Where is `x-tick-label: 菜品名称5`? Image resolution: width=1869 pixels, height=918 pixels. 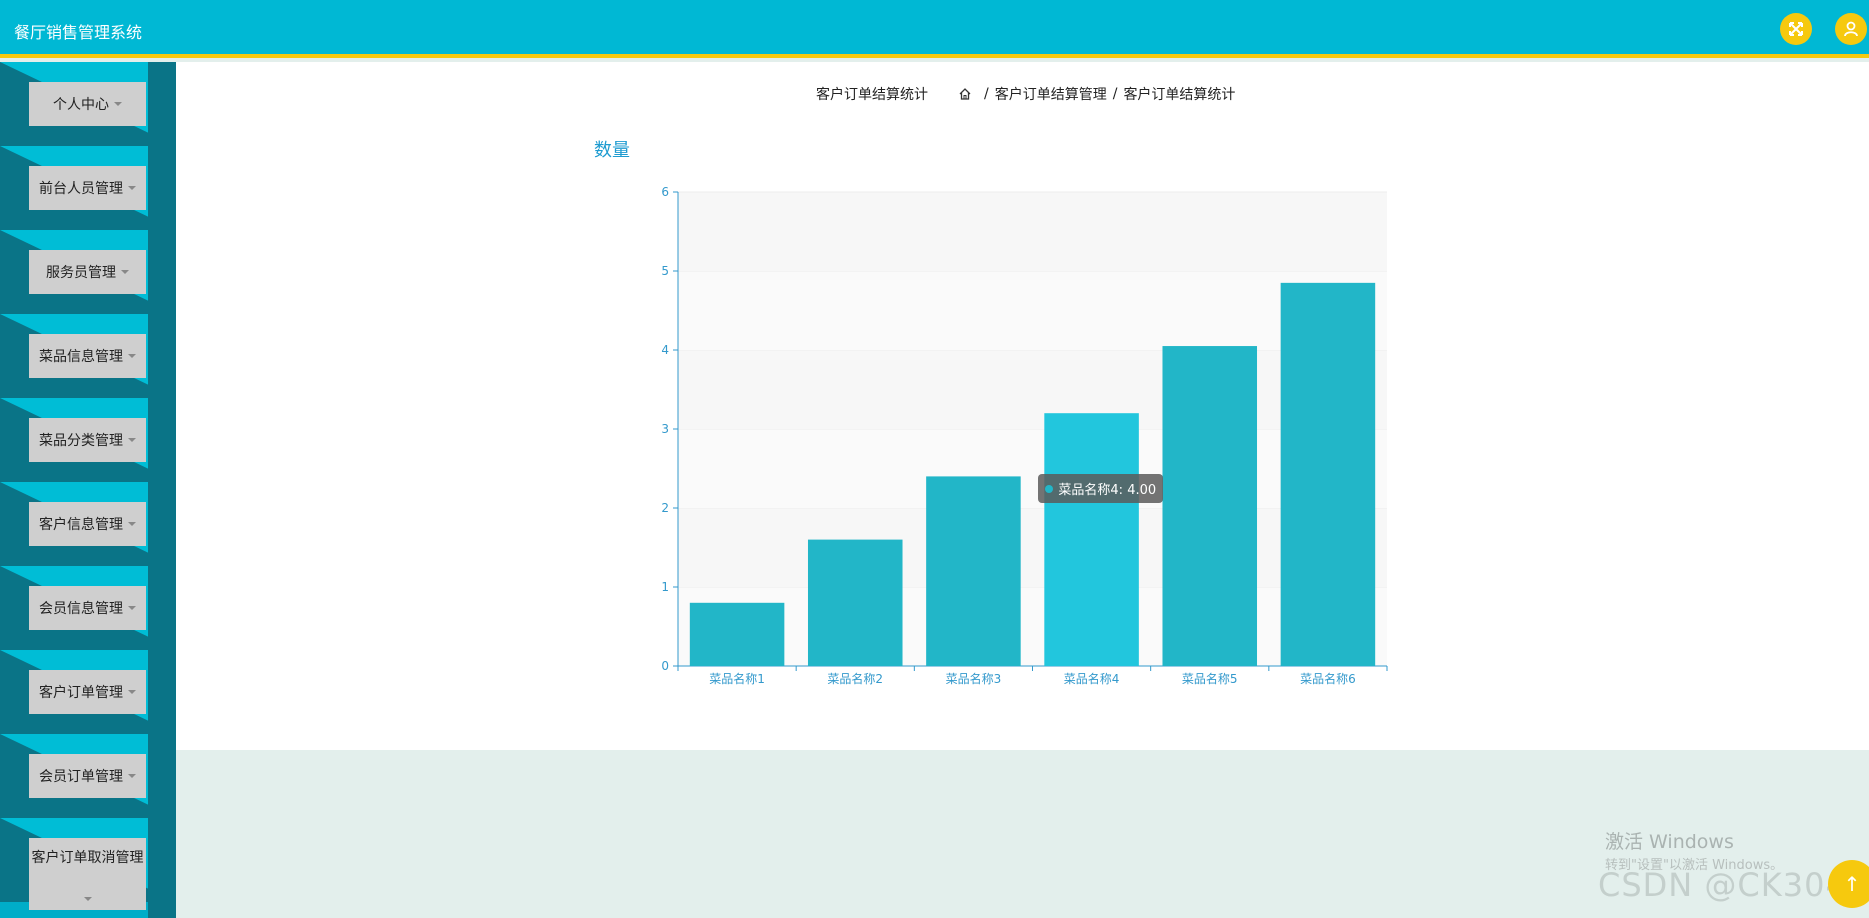 x-tick-label: 菜品名称5 is located at coordinates (1210, 678).